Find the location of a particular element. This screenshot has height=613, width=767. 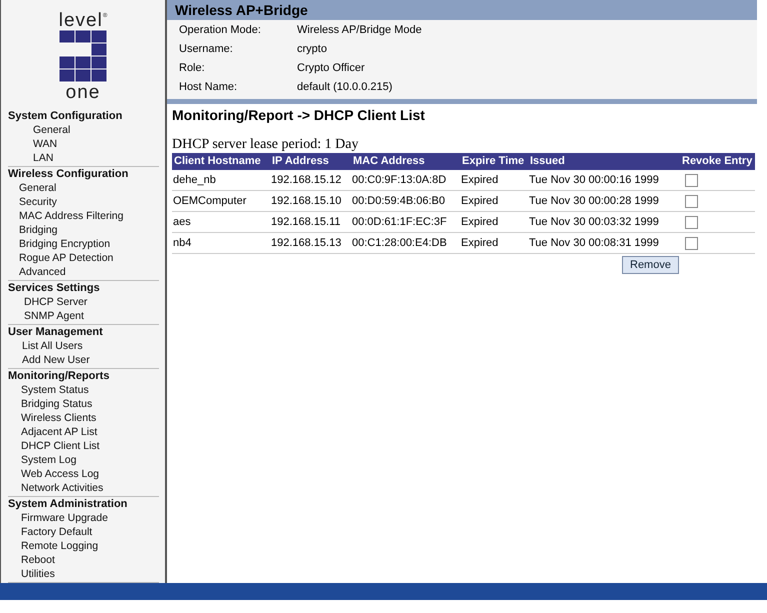

menu-link: Web Access Log is located at coordinates (83, 474).